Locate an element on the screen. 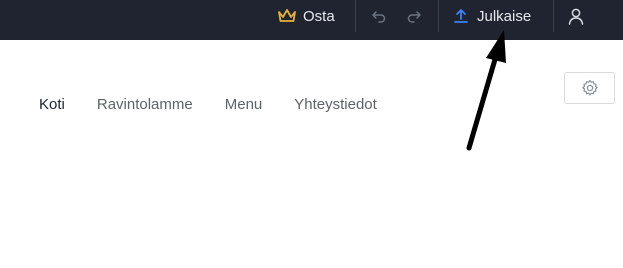  user-button is located at coordinates (576, 16).